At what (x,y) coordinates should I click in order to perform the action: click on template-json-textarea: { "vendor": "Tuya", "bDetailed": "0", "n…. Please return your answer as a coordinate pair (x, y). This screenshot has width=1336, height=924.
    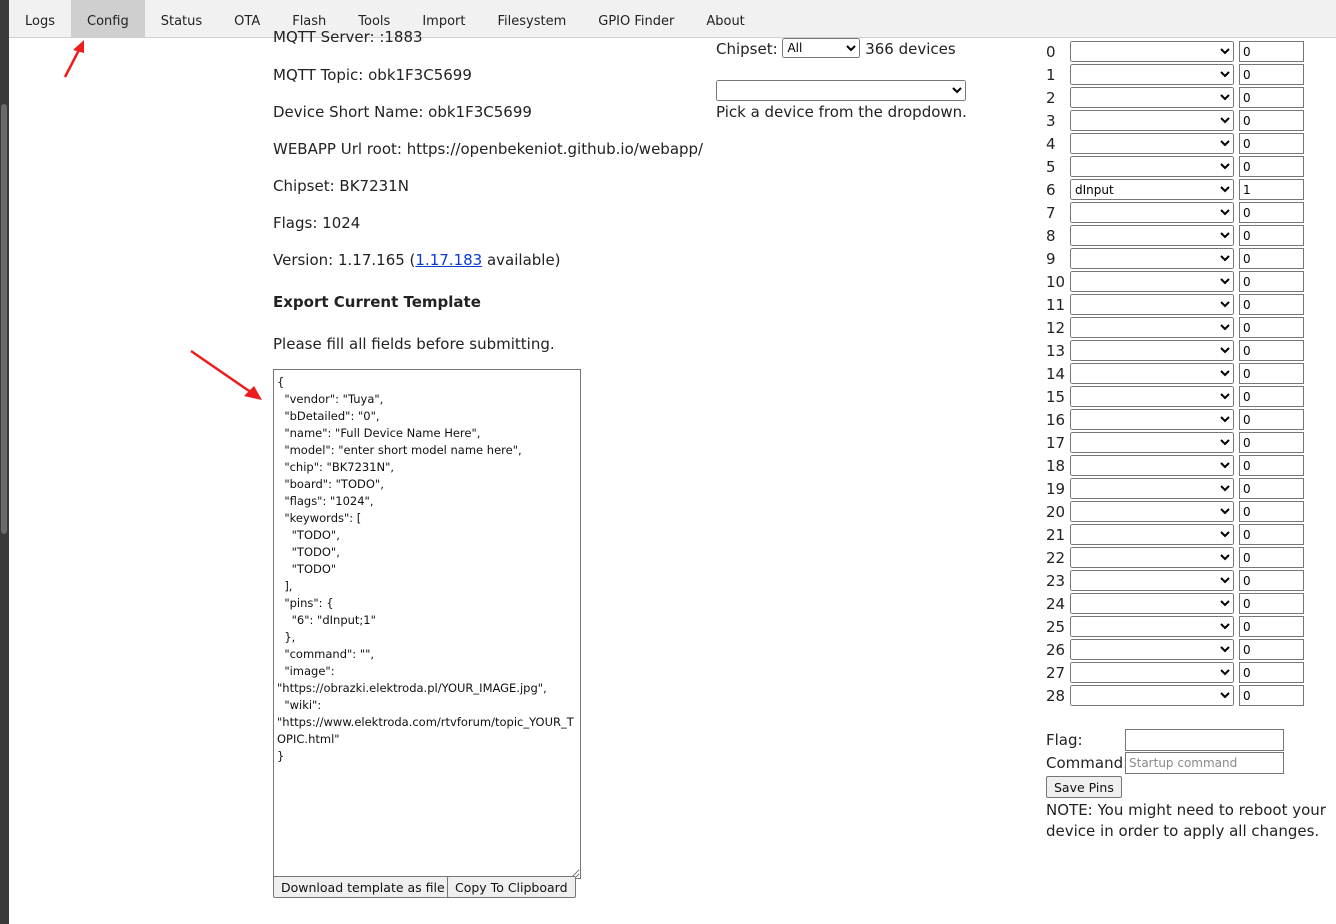
    Looking at the image, I should click on (427, 624).